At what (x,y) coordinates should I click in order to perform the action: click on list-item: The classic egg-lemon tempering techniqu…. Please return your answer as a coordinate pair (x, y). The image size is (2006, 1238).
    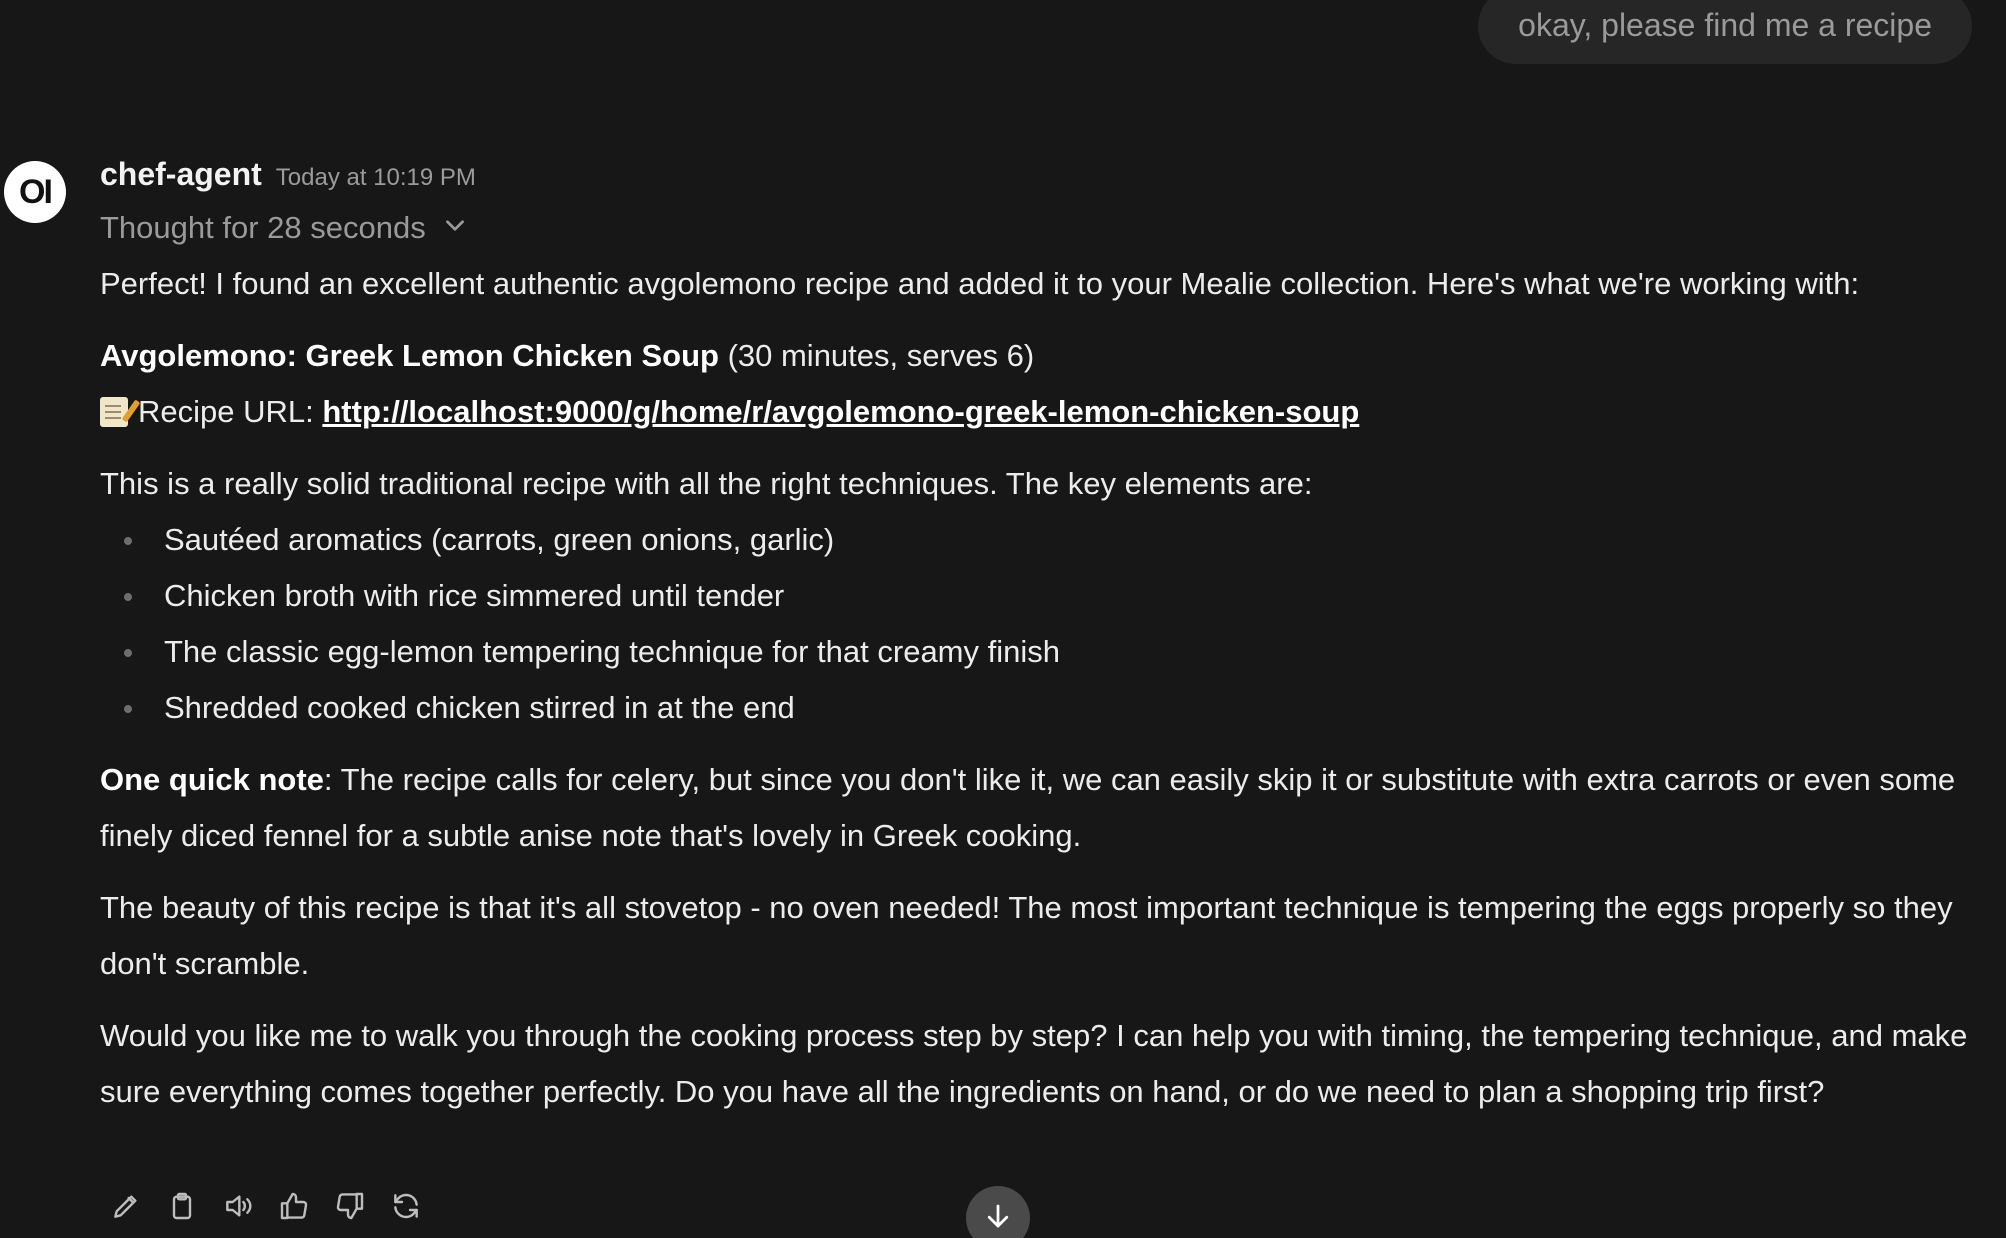
    Looking at the image, I should click on (1040, 652).